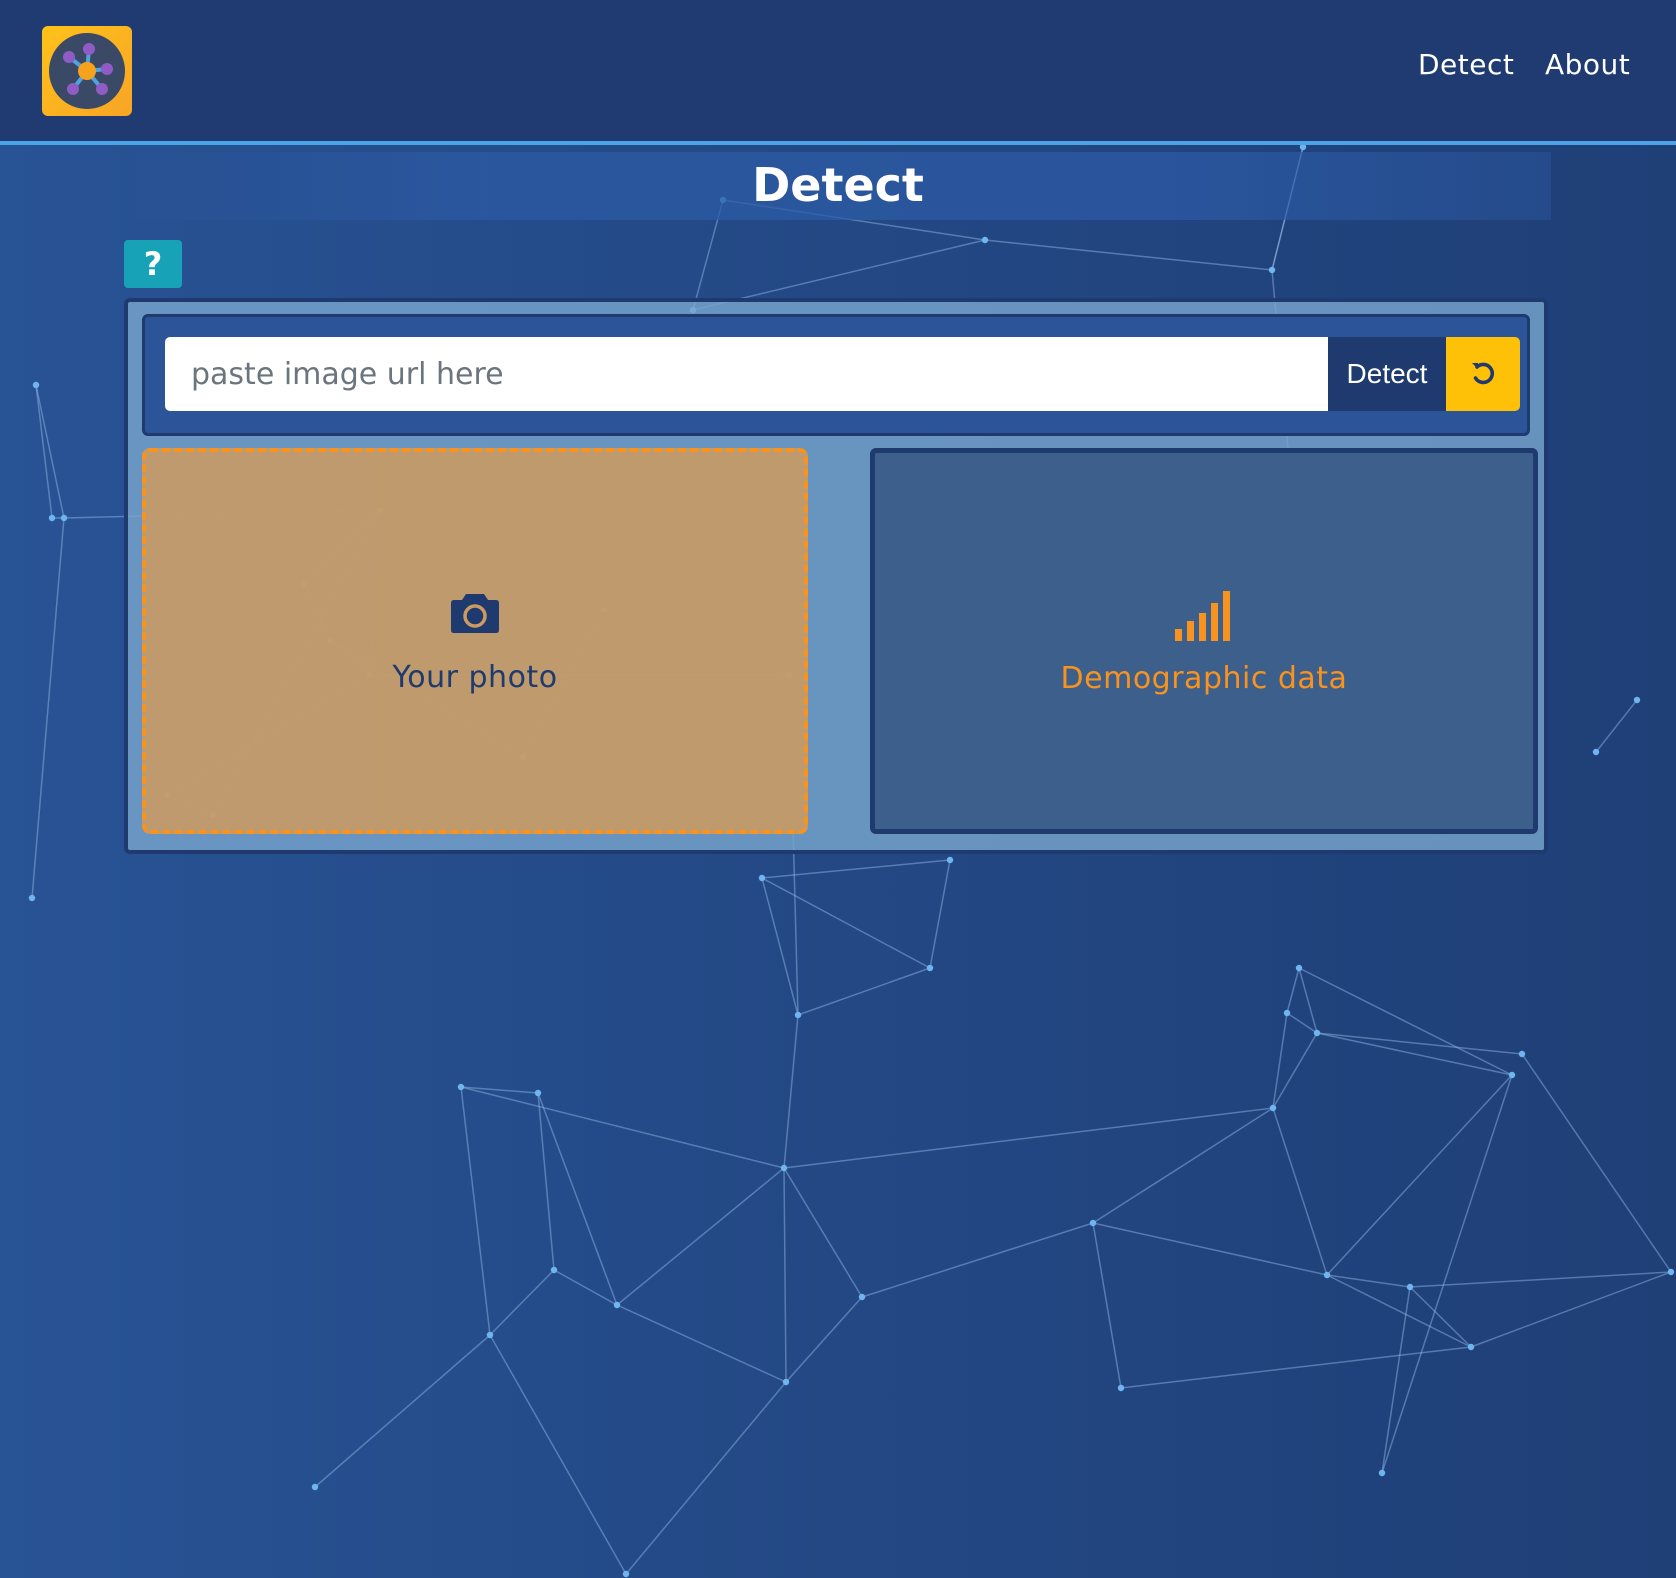 Image resolution: width=1676 pixels, height=1578 pixels. I want to click on reset-button, so click(1483, 374).